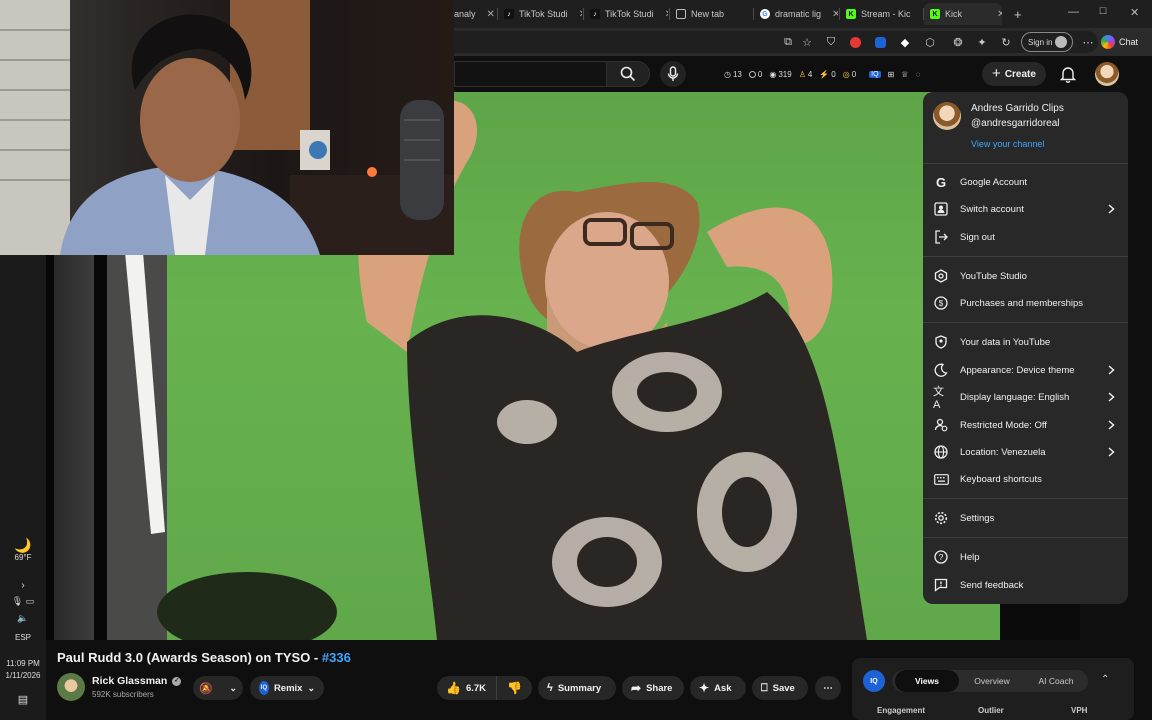 The height and width of the screenshot is (720, 1152). What do you see at coordinates (577, 688) in the screenshot?
I see `summary-button: ϟ Summary` at bounding box center [577, 688].